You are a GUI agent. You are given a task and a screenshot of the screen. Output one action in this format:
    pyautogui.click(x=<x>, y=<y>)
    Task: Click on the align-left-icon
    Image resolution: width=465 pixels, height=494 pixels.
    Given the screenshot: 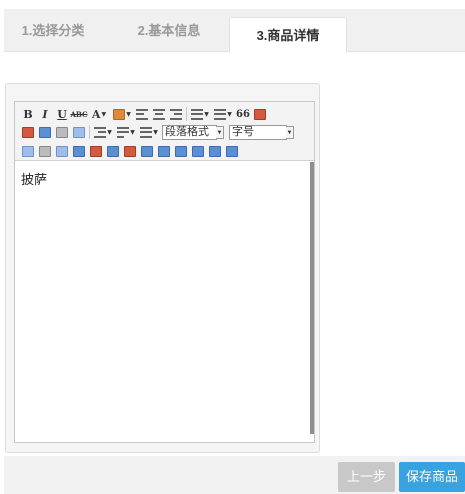 What is the action you would take?
    pyautogui.click(x=142, y=114)
    